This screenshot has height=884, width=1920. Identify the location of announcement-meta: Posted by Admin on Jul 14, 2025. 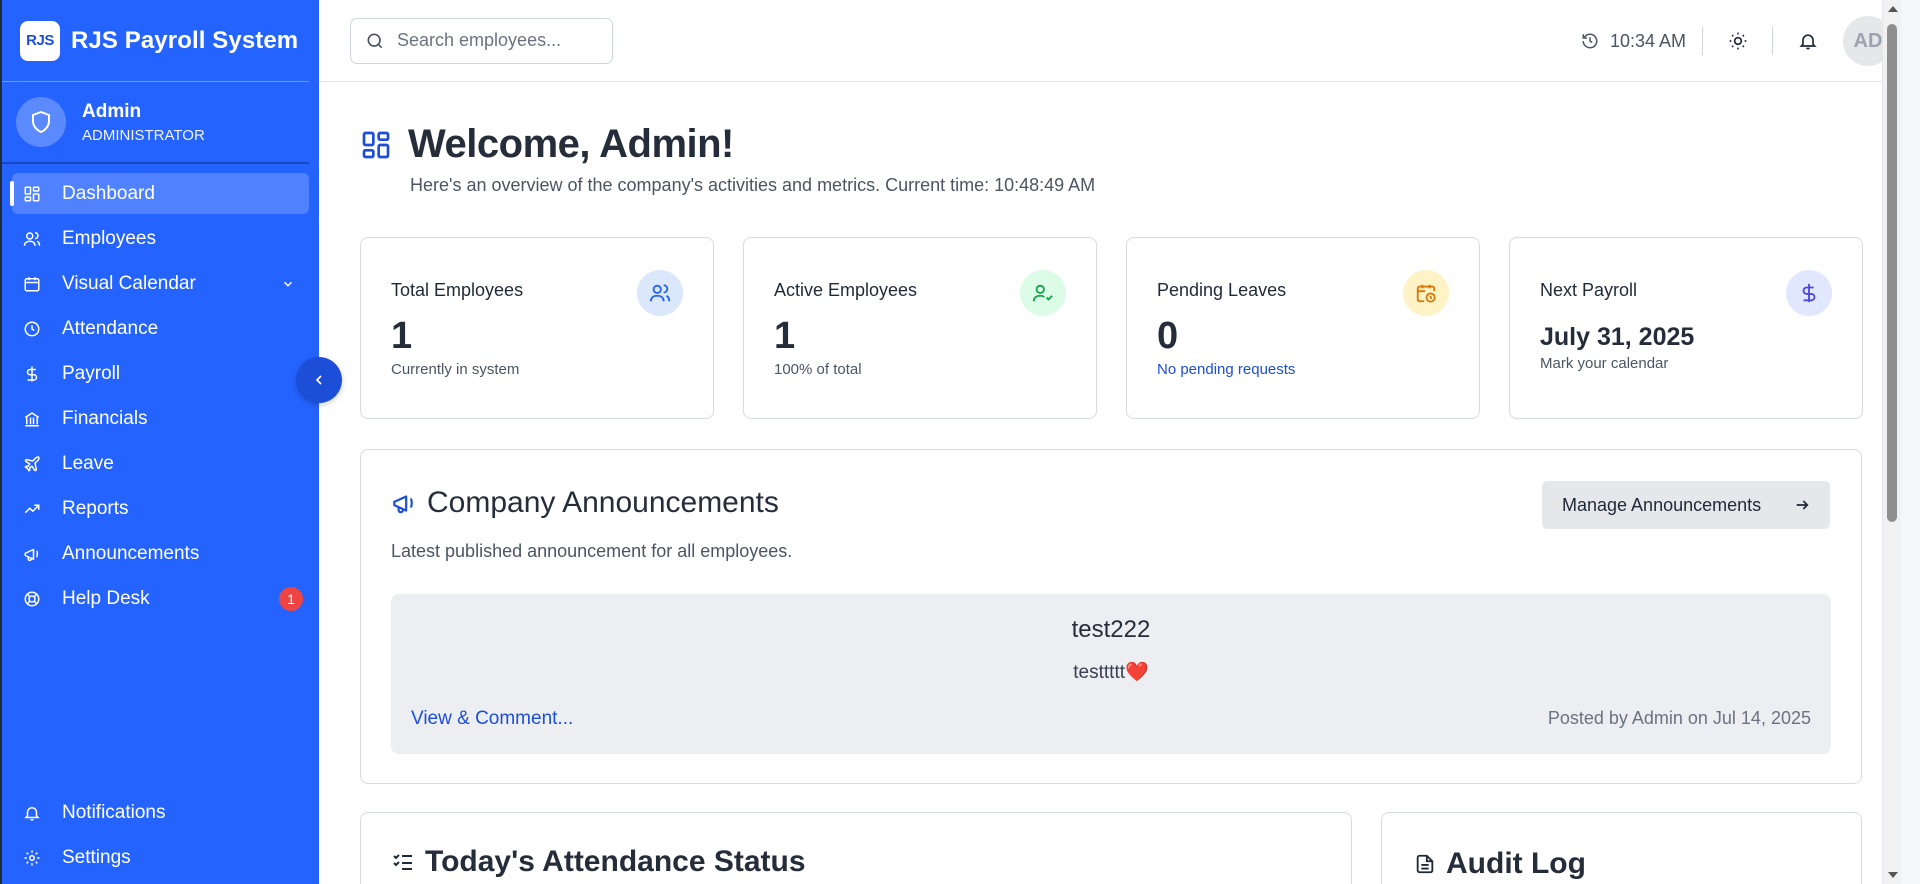
(1679, 718).